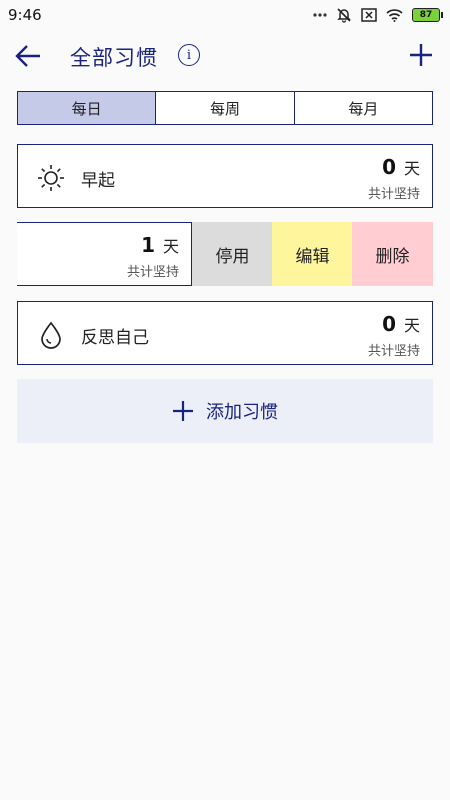 The image size is (450, 800). I want to click on info-button: i, so click(189, 55).